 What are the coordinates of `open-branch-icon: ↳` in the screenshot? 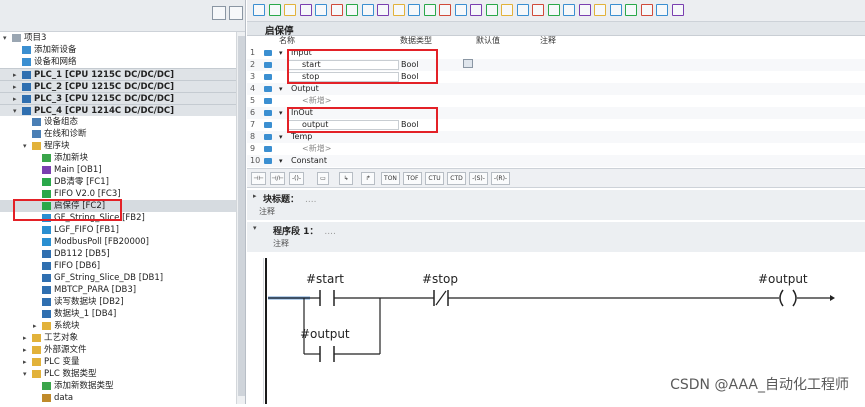 It's located at (346, 178).